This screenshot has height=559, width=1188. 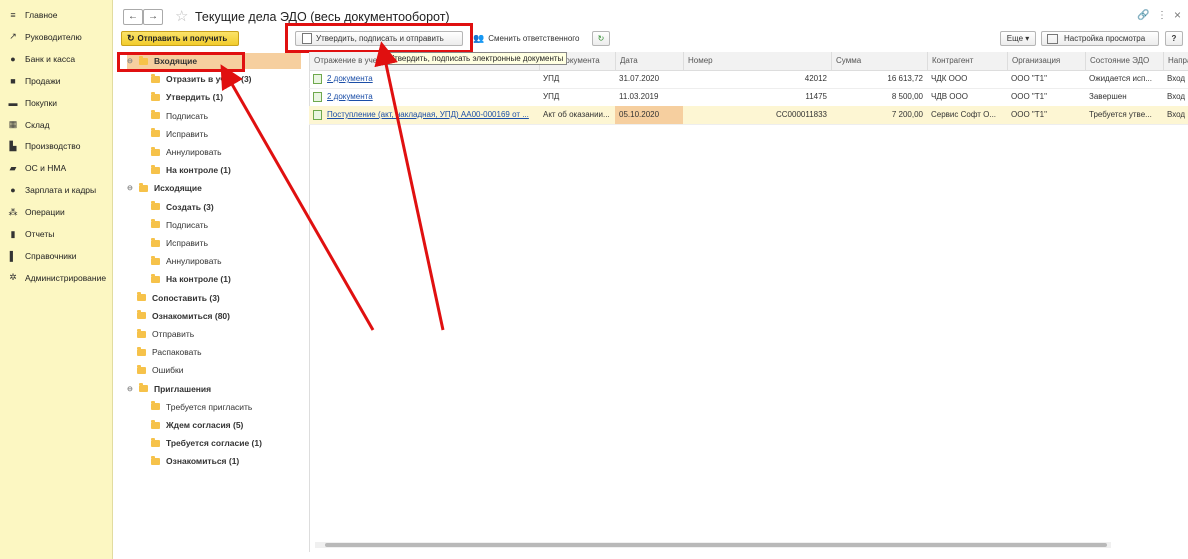 I want to click on arrow-to-approve, so click(x=409, y=186).